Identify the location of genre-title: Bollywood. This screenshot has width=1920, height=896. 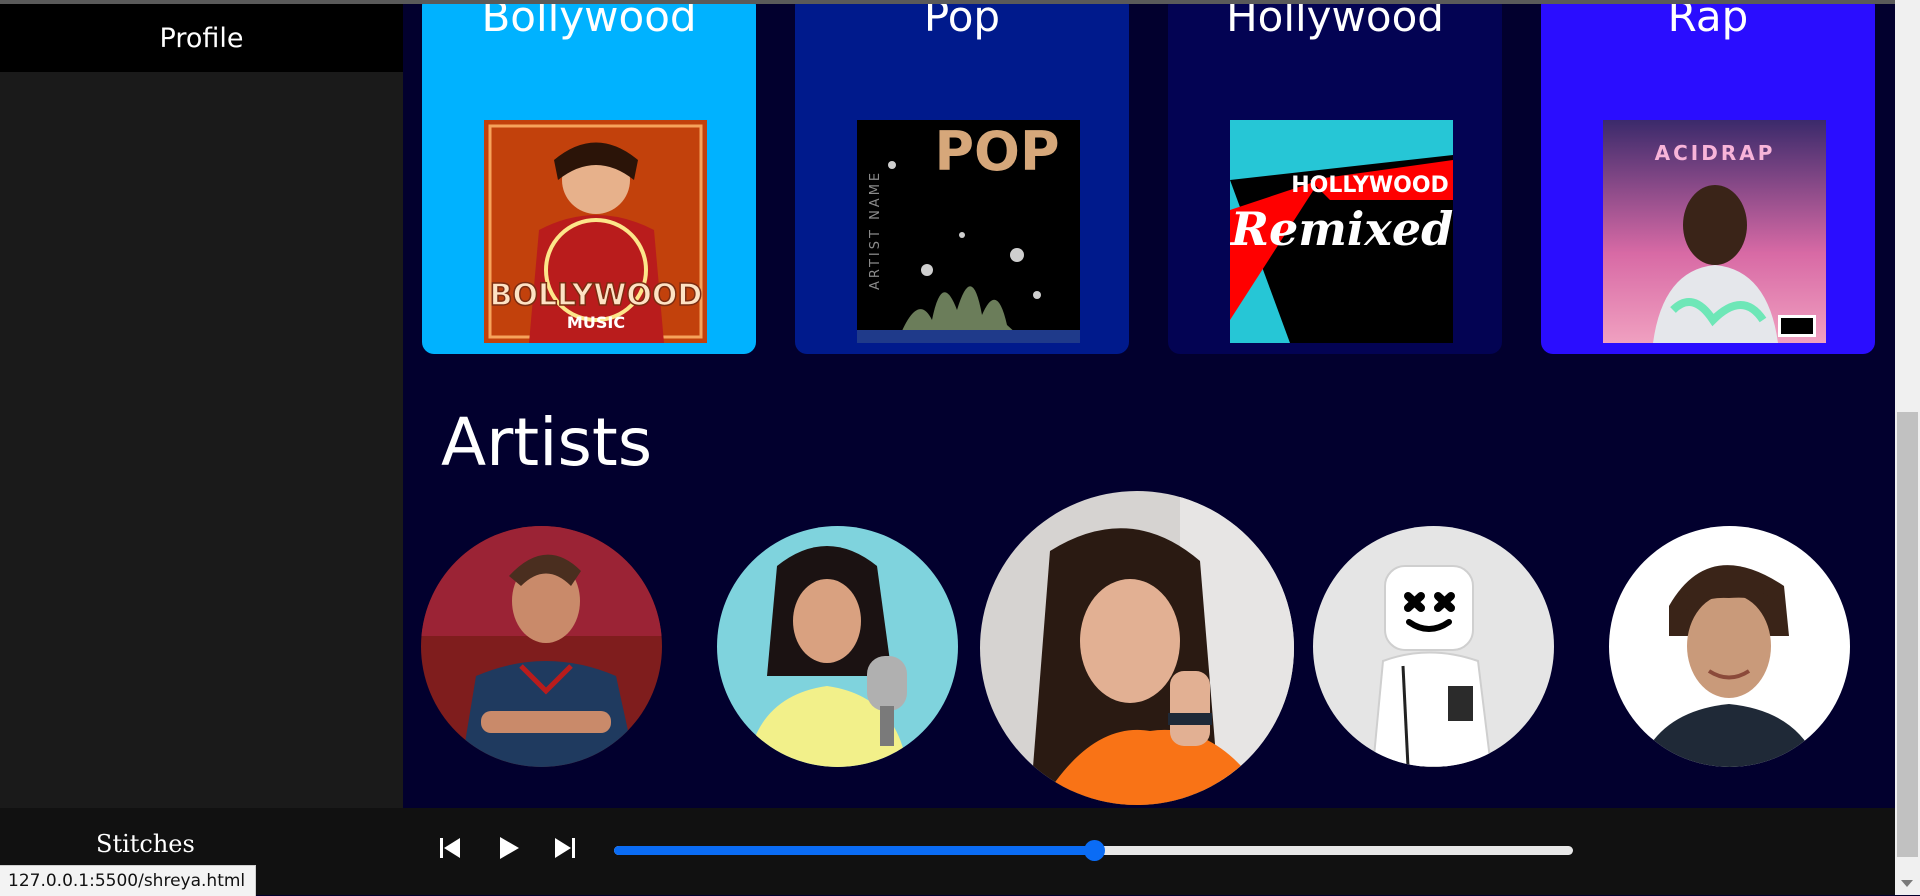
(589, 22).